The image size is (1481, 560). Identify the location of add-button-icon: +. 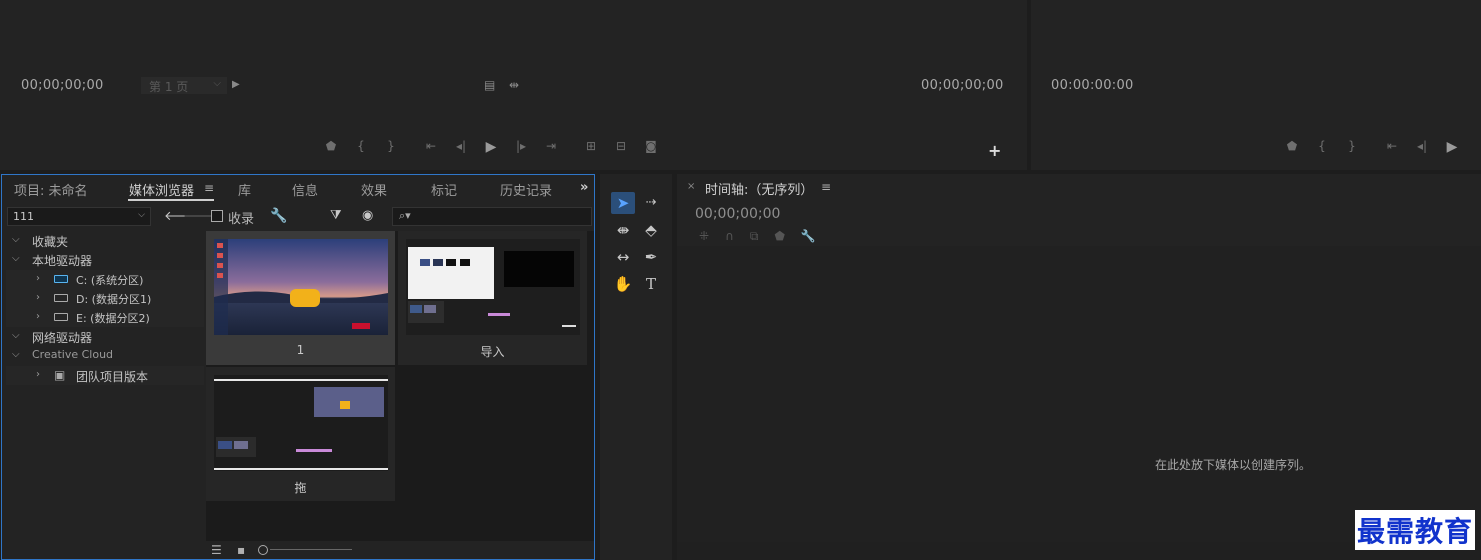
(994, 151).